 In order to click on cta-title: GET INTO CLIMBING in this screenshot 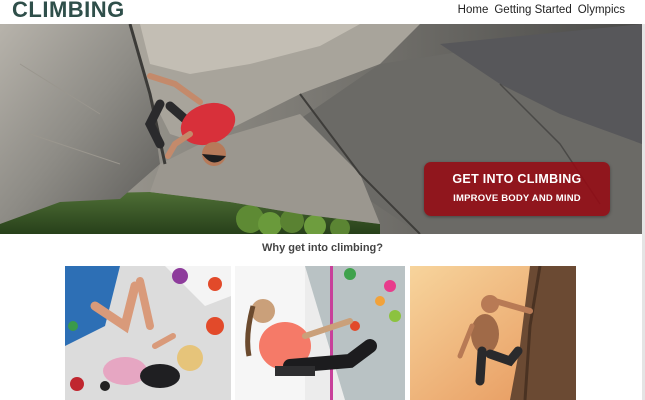, I will do `click(517, 179)`.